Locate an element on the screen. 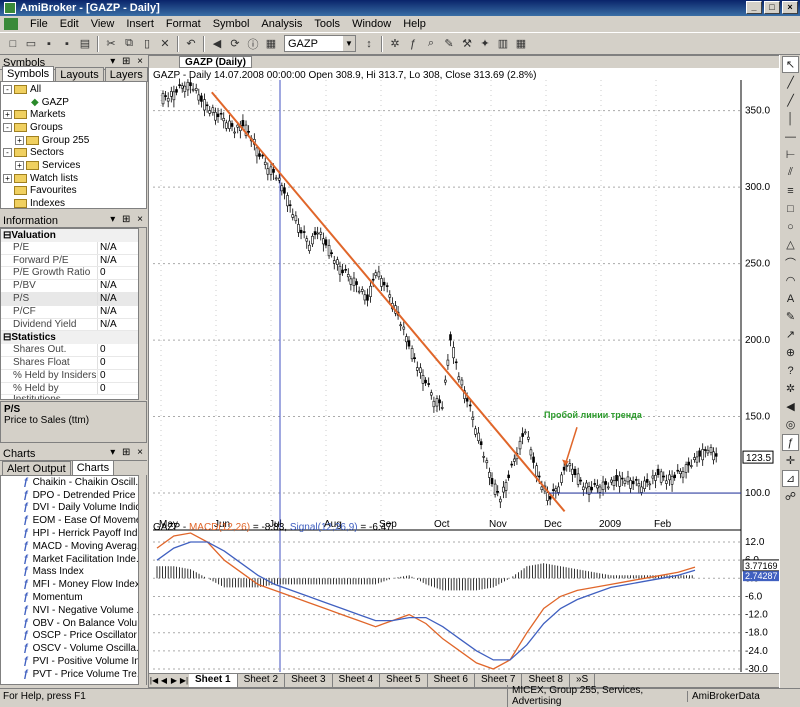 Image resolution: width=800 pixels, height=707 pixels. undo-icon: ↶ is located at coordinates (191, 44).